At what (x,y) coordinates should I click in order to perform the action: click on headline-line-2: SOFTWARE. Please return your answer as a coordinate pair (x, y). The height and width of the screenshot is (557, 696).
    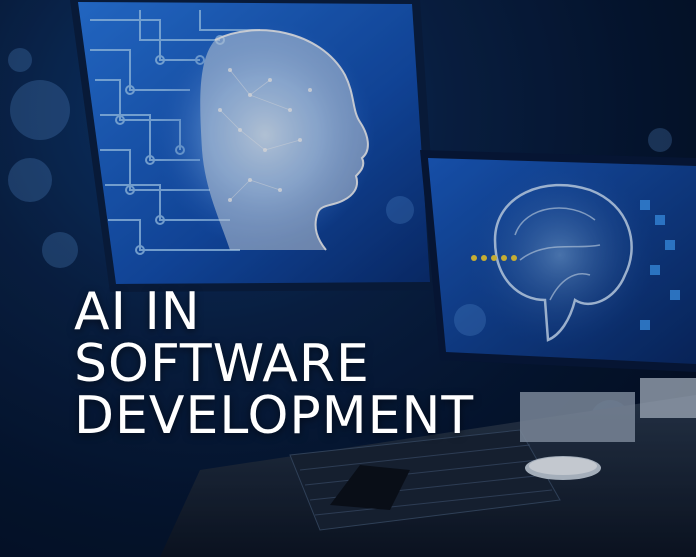
    Looking at the image, I should click on (222, 364).